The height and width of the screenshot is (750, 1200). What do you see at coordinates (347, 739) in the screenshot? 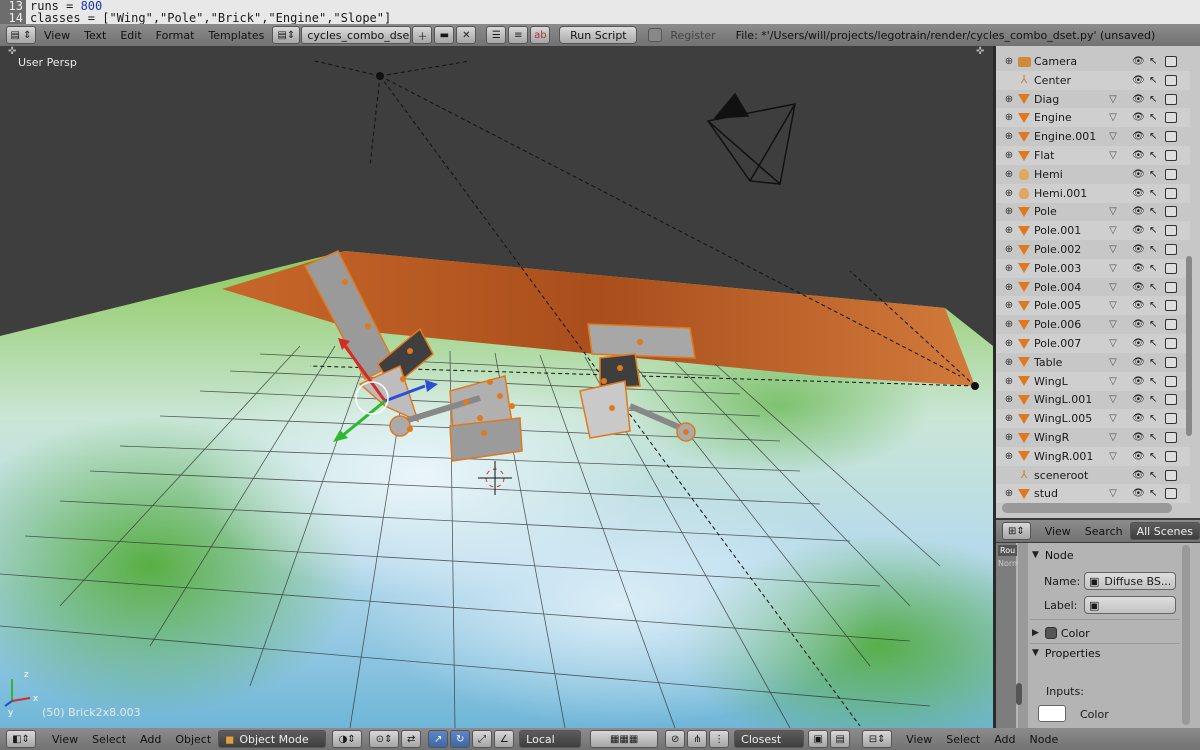
I see `shading-mode-icon: ◑⇕` at bounding box center [347, 739].